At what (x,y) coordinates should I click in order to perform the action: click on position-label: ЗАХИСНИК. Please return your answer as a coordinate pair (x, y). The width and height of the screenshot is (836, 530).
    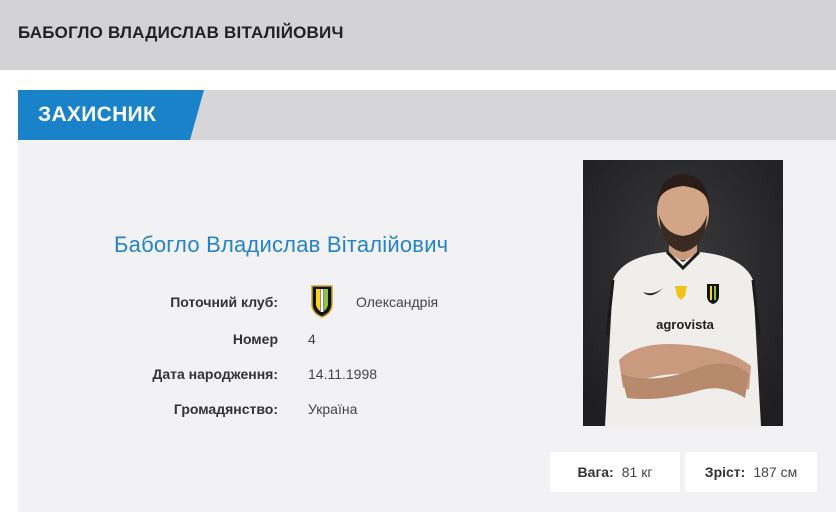
    Looking at the image, I should click on (97, 114).